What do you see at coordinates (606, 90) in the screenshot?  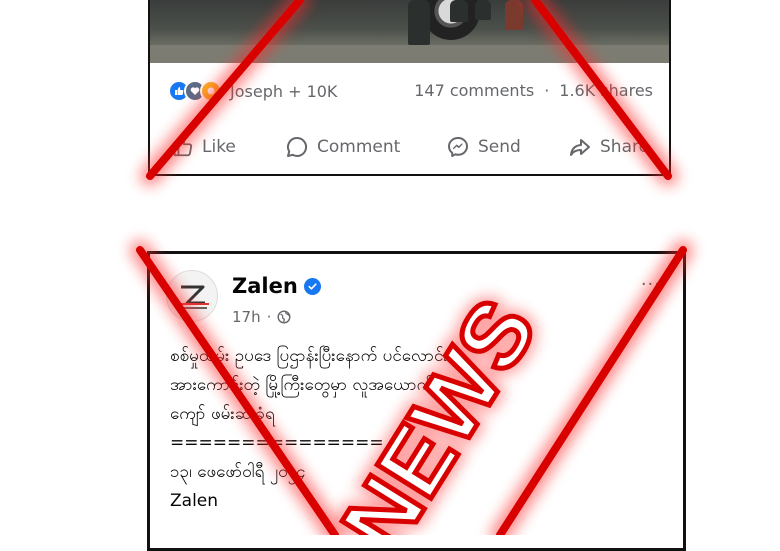 I see `shares-count: 1.6K shares` at bounding box center [606, 90].